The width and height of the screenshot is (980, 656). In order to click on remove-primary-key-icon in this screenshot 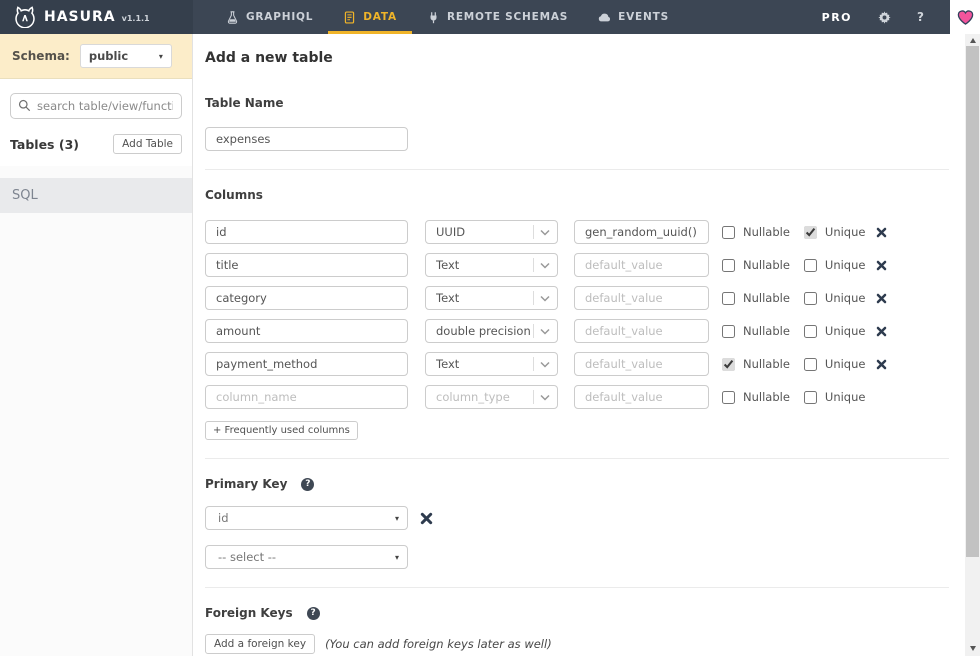, I will do `click(426, 518)`.